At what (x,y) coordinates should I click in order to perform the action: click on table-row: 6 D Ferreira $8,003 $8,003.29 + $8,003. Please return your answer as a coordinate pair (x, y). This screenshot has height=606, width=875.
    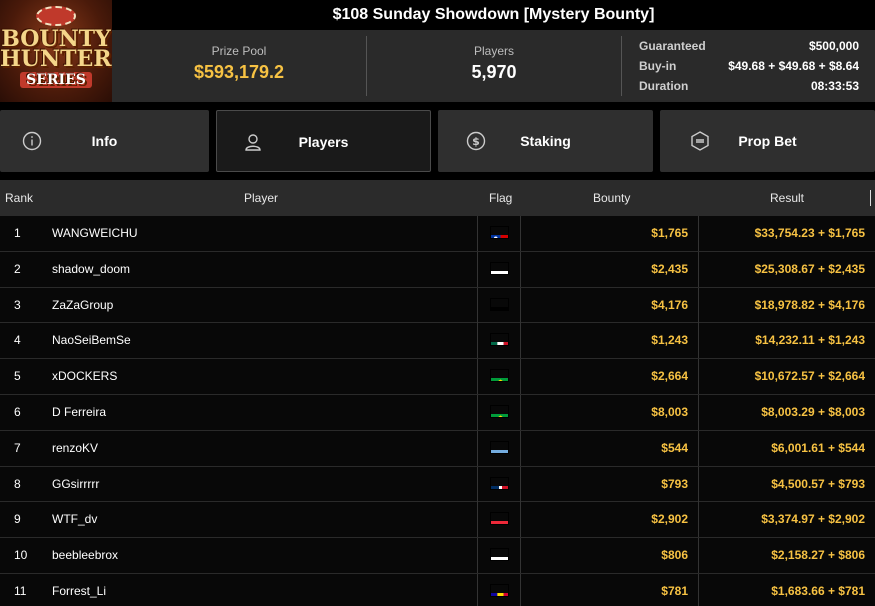
    Looking at the image, I should click on (437, 412).